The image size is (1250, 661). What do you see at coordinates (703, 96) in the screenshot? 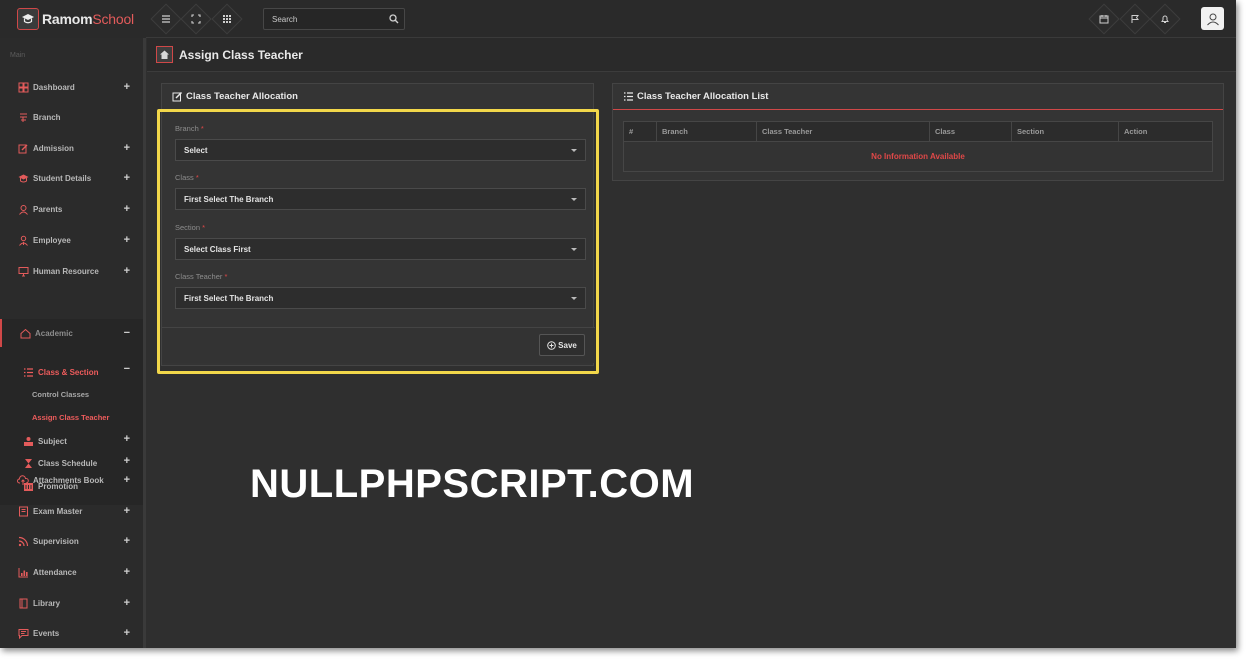
I see `panel-title: Class Teacher Allocation List` at bounding box center [703, 96].